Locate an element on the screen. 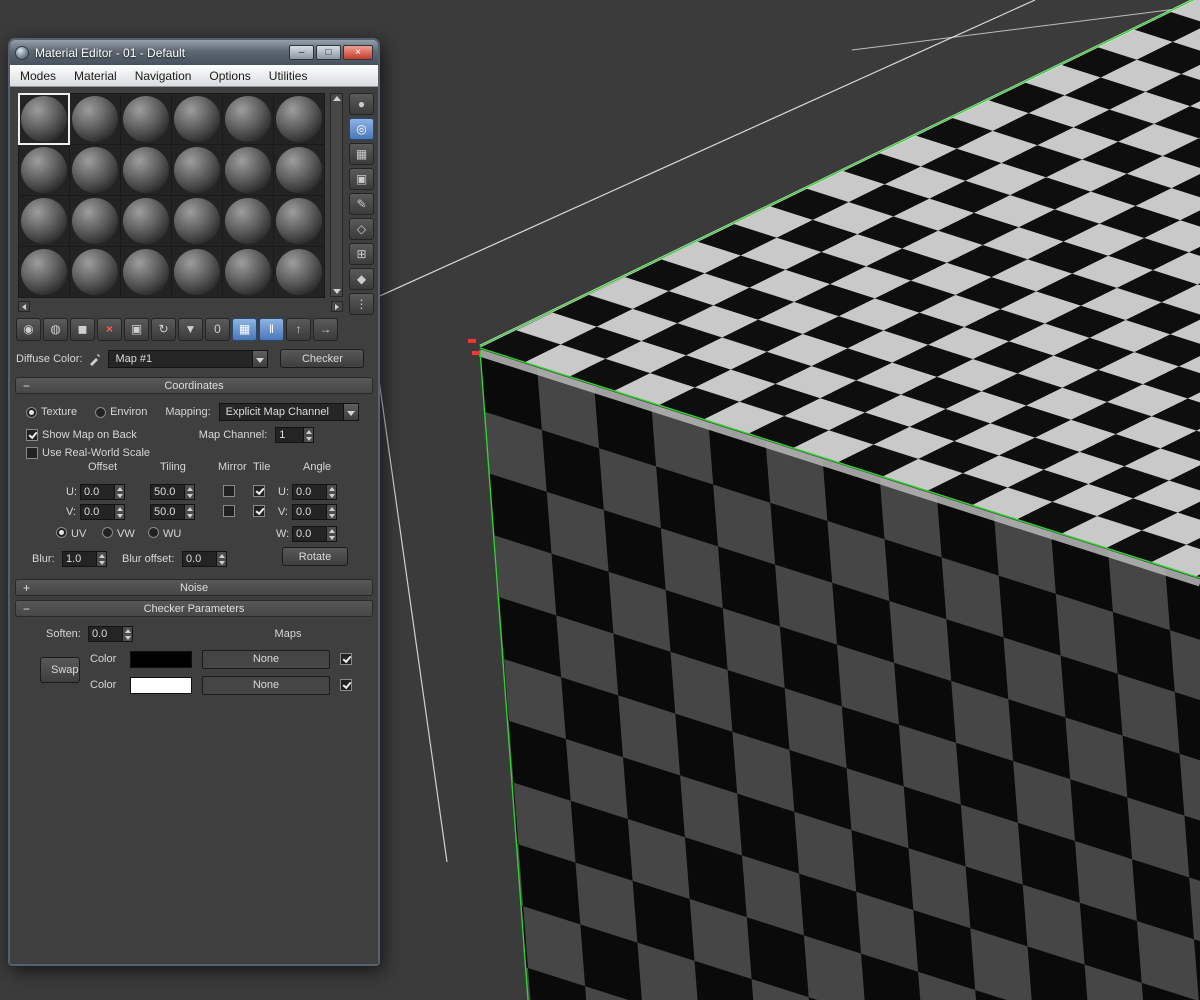  angle-v-field is located at coordinates (309, 512).